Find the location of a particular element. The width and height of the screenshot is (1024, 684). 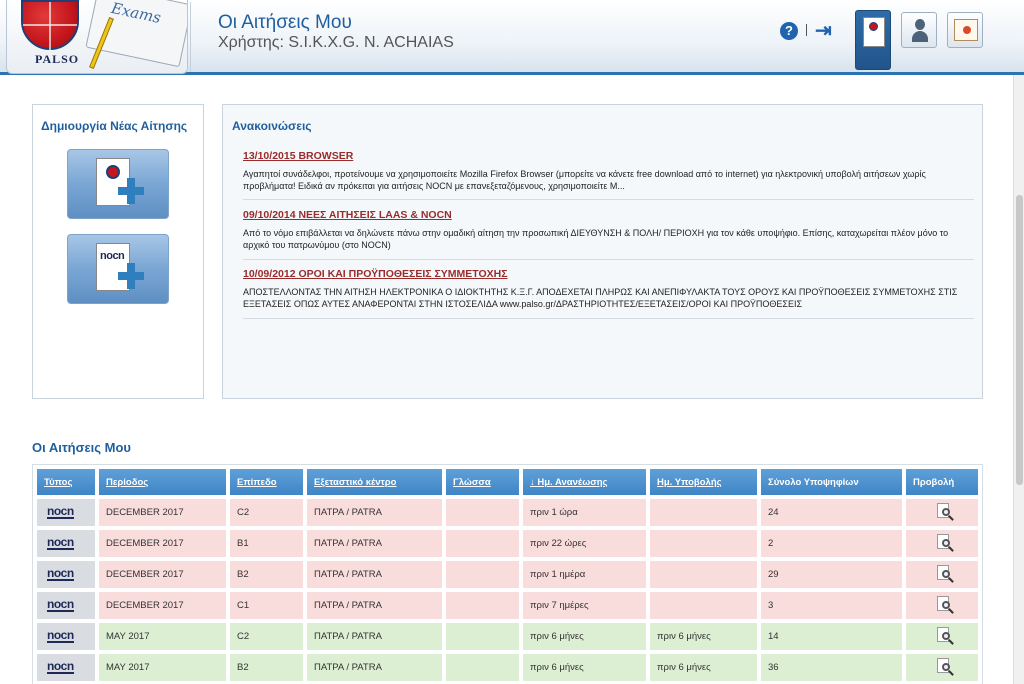

col-period: Περίοδος is located at coordinates (162, 482).